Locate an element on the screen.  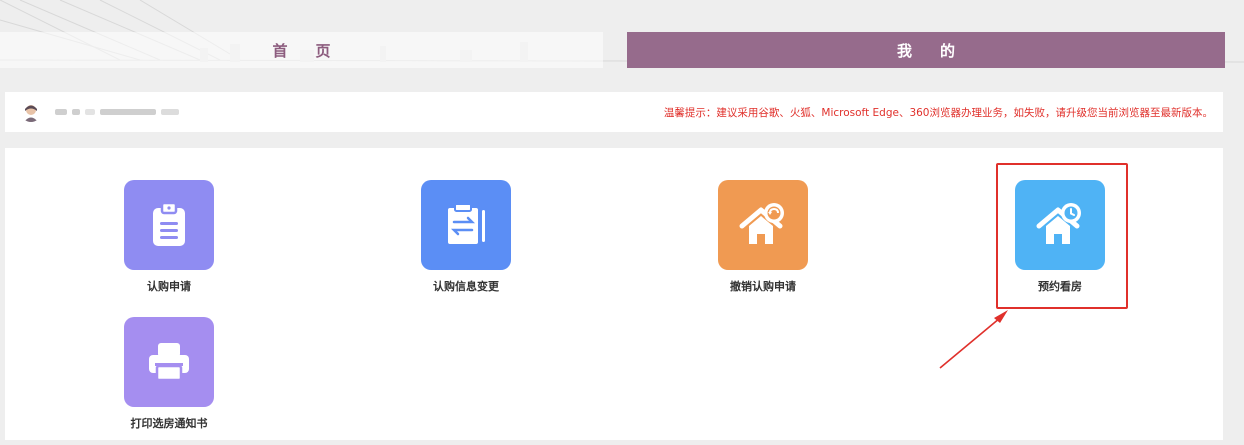
avatar is located at coordinates (31, 112).